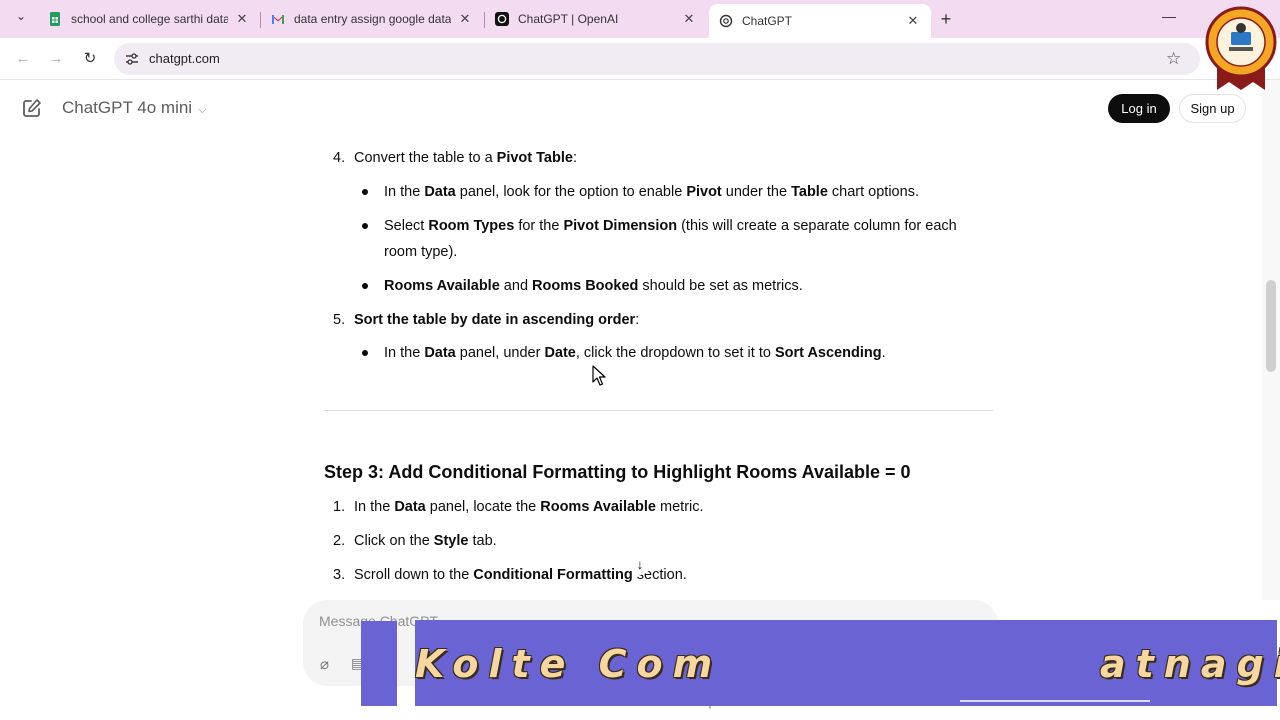 This screenshot has height=720, width=1280. I want to click on tab-chatgpt-openai: ChatGPT | OpenAI ✕, so click(596, 19).